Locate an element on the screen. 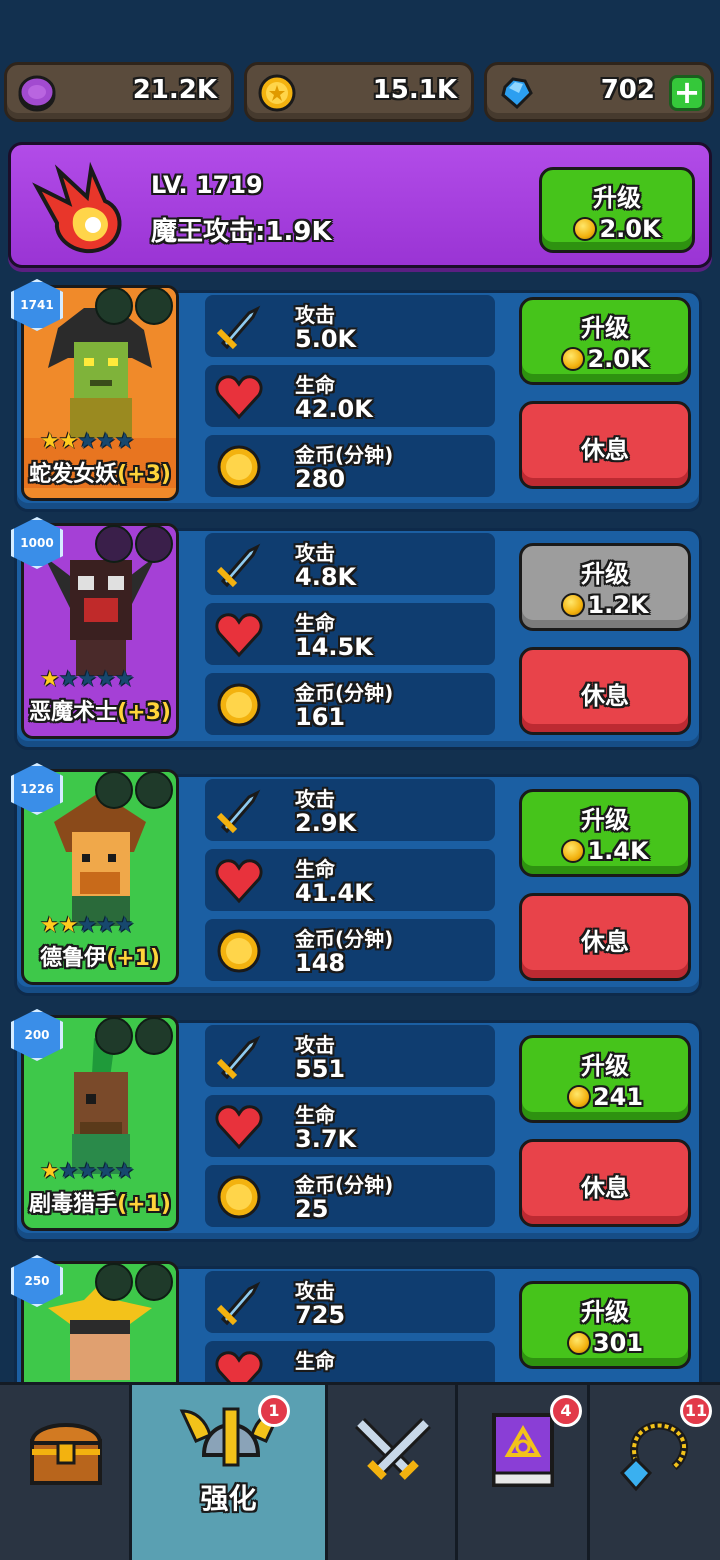  demon-king-upgrade-button: 升级 2.0K is located at coordinates (617, 210).